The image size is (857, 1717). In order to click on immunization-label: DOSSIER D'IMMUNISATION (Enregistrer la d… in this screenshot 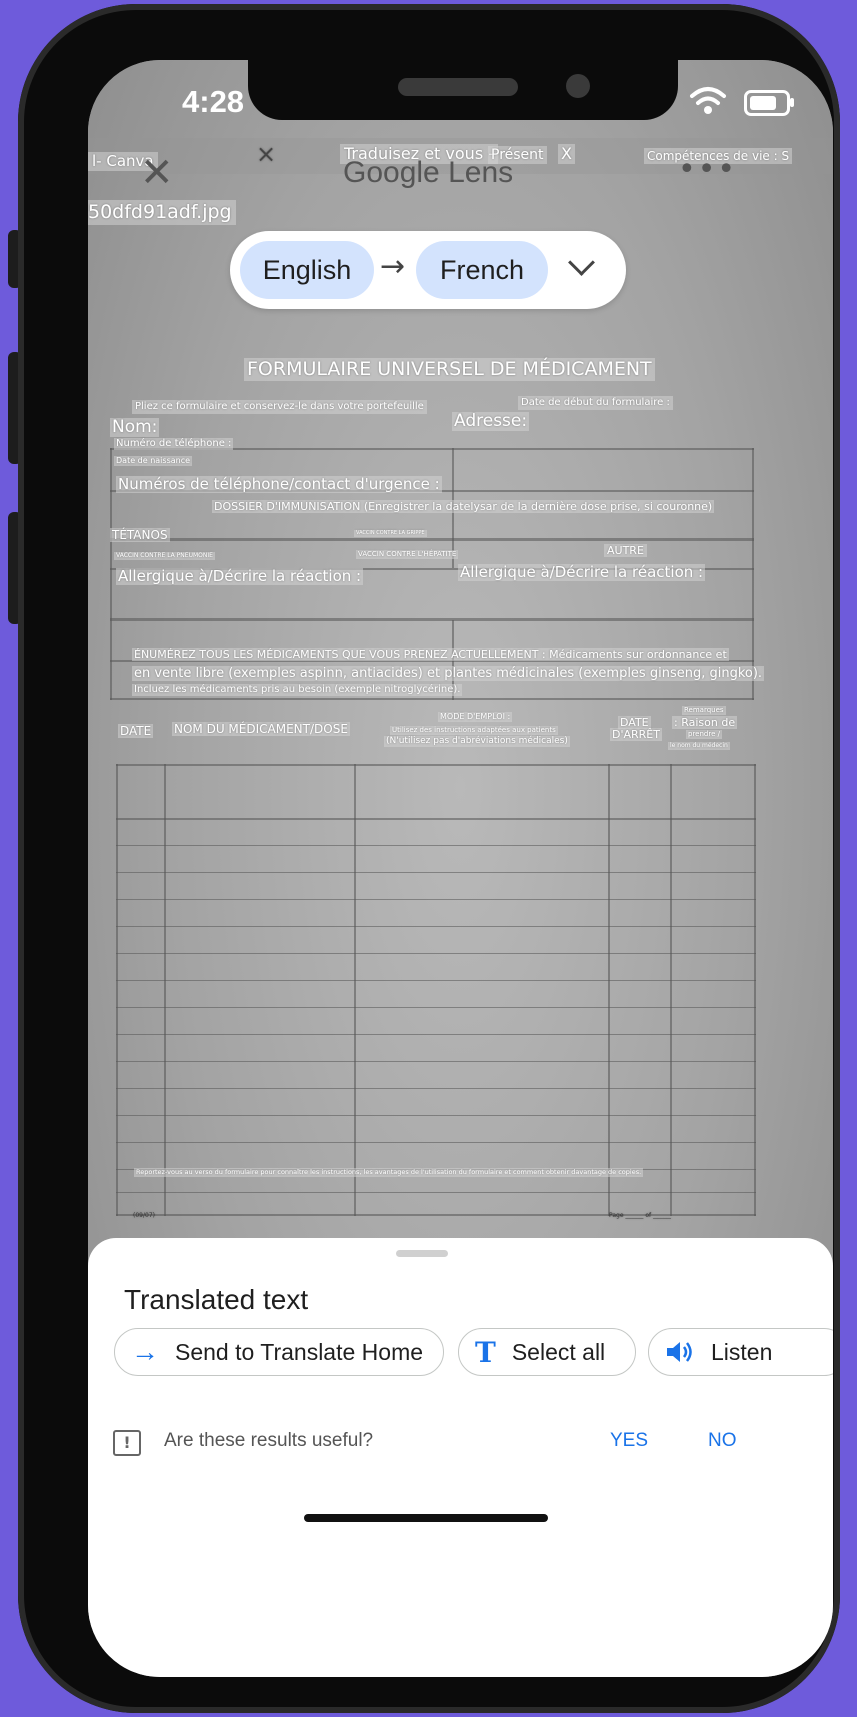, I will do `click(463, 506)`.